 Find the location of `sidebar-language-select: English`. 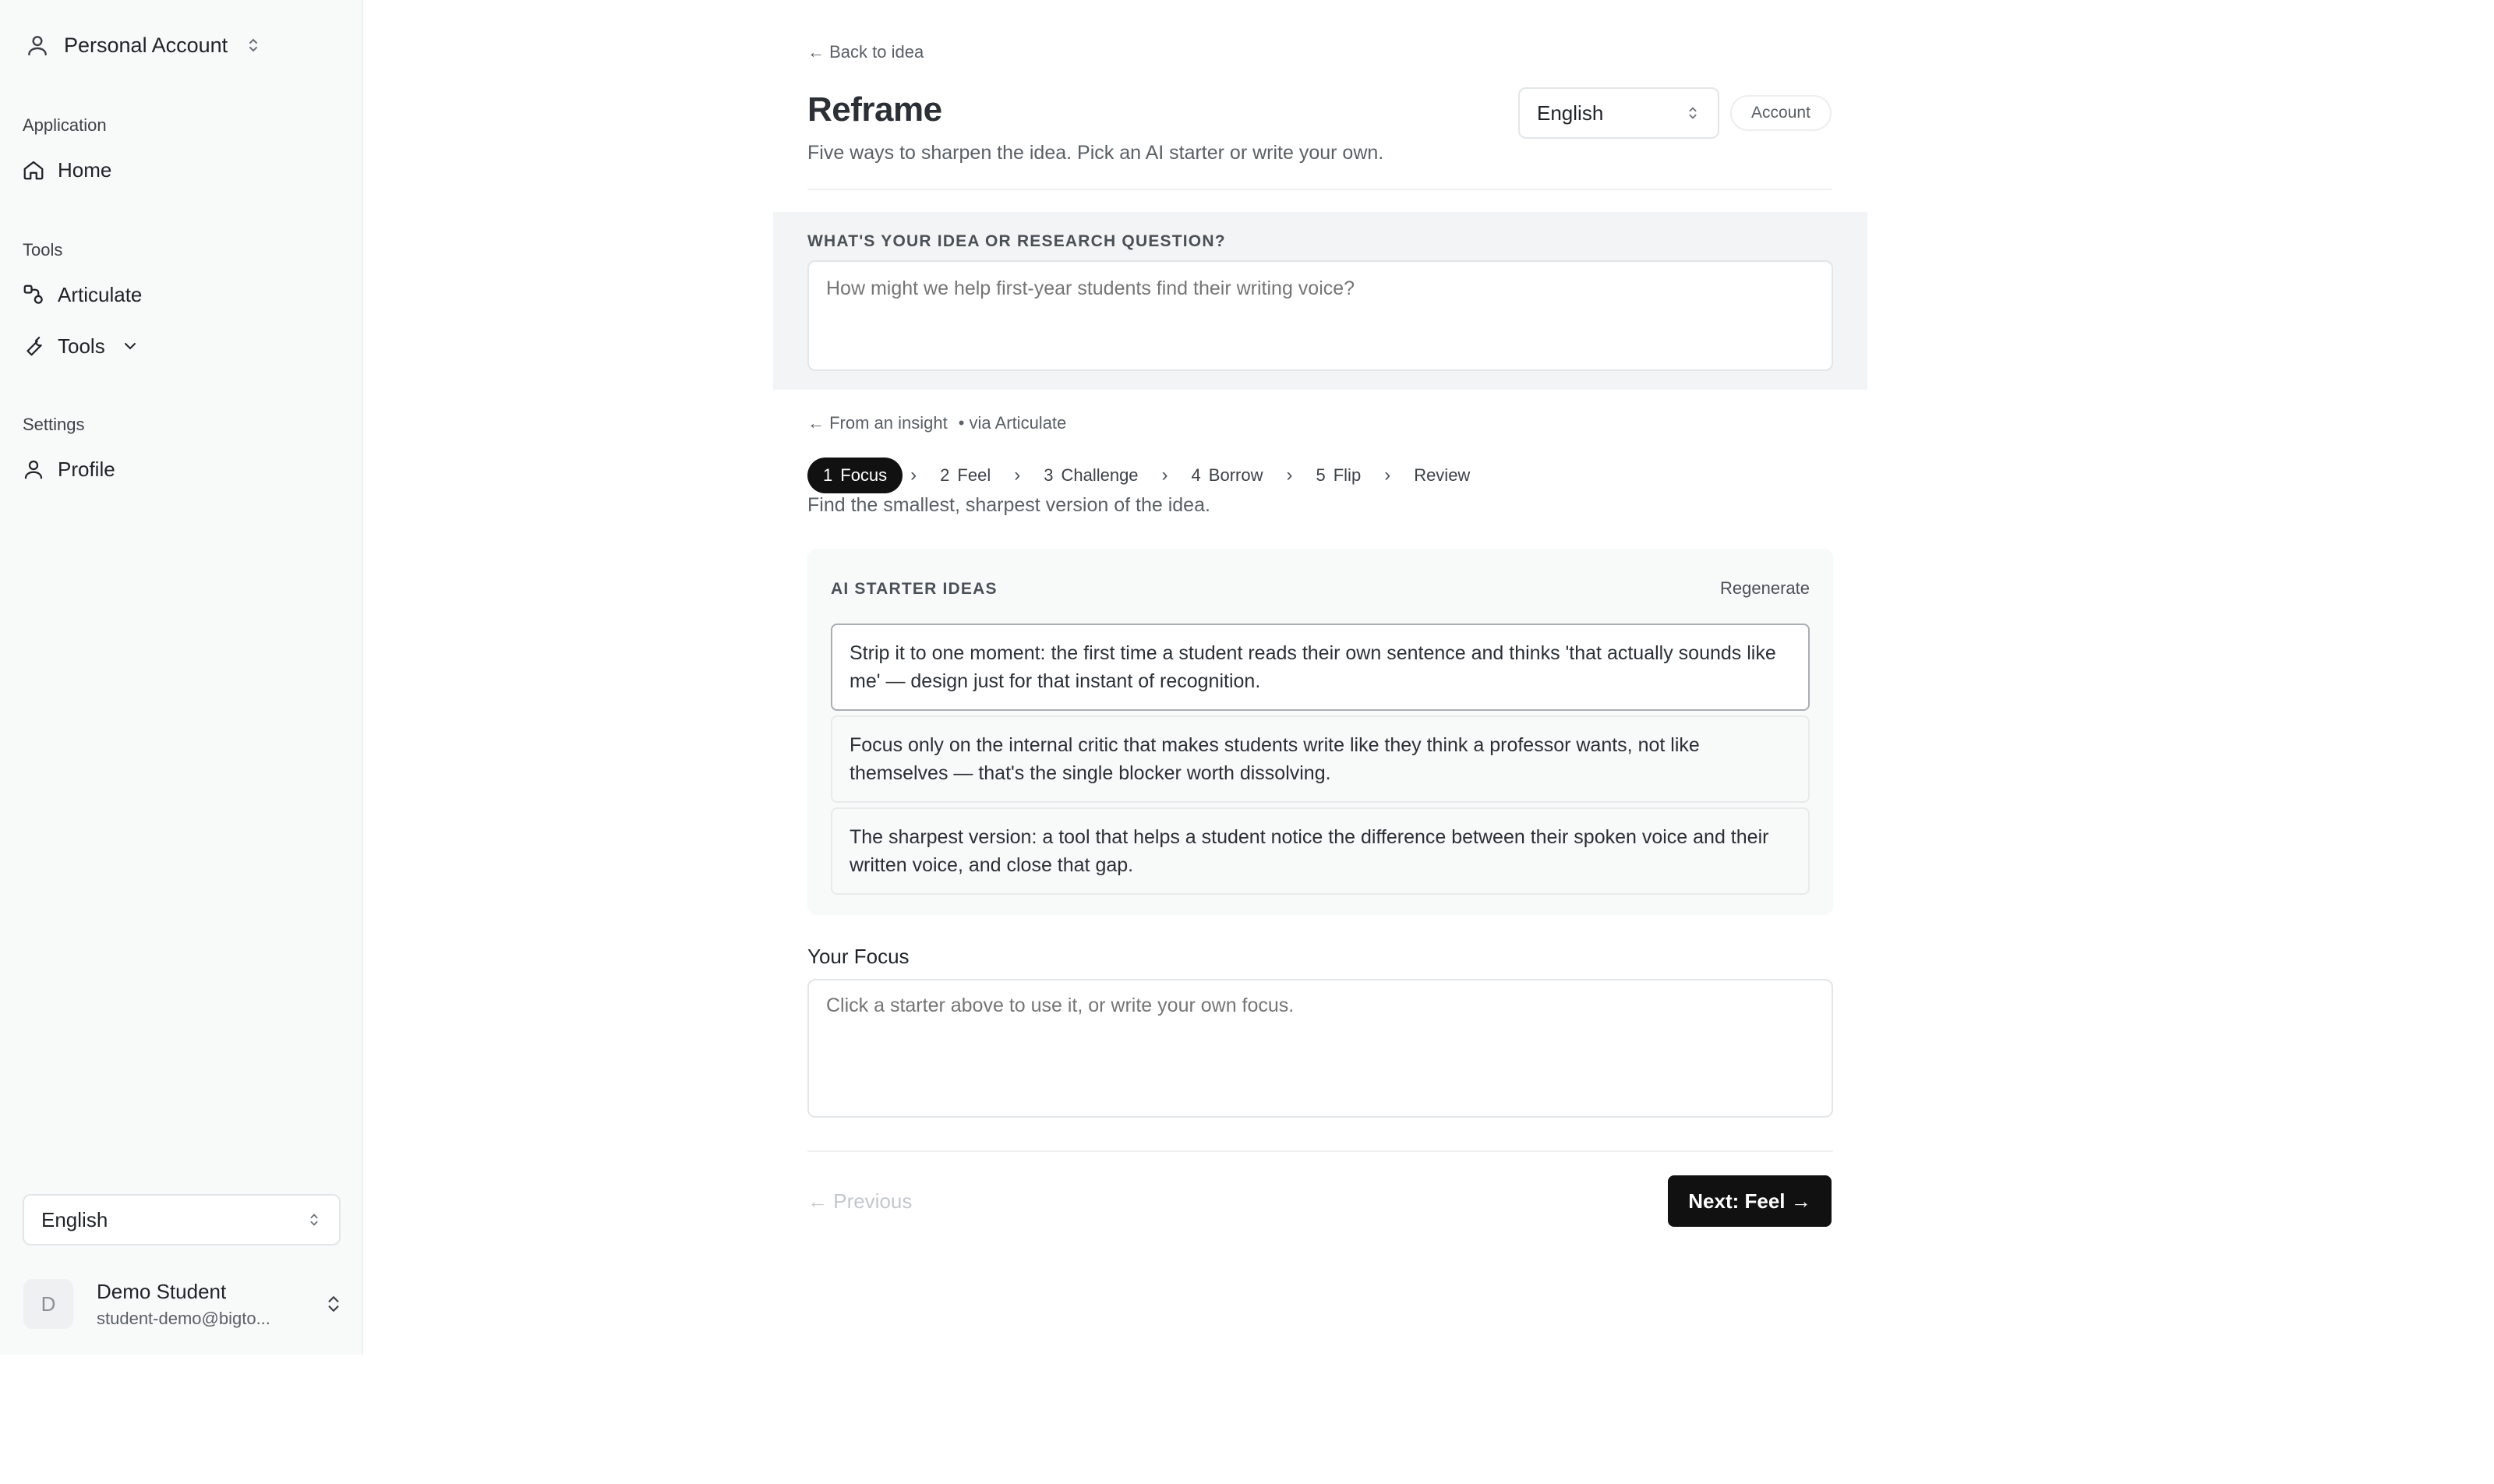

sidebar-language-select: English is located at coordinates (182, 1220).